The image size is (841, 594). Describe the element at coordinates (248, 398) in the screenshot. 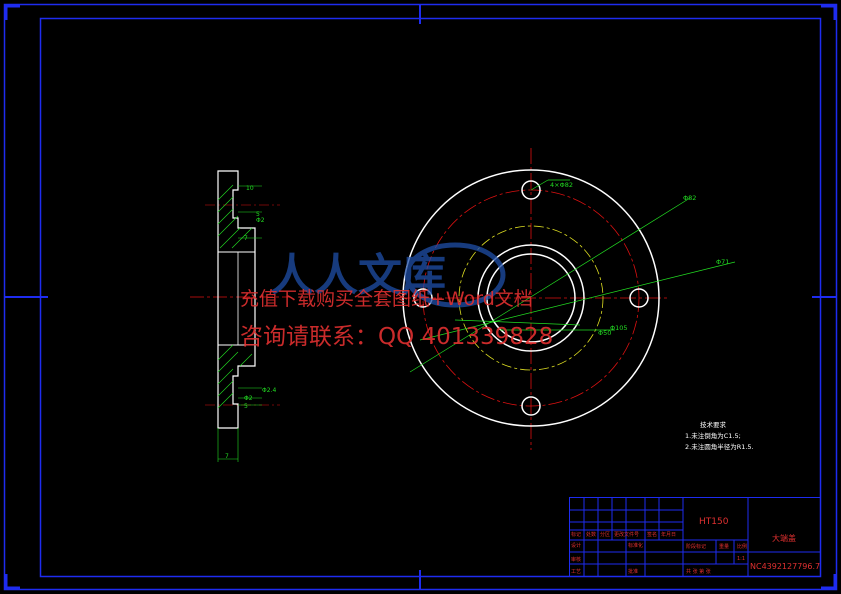

I see `side-dim-6: Φ2` at that location.